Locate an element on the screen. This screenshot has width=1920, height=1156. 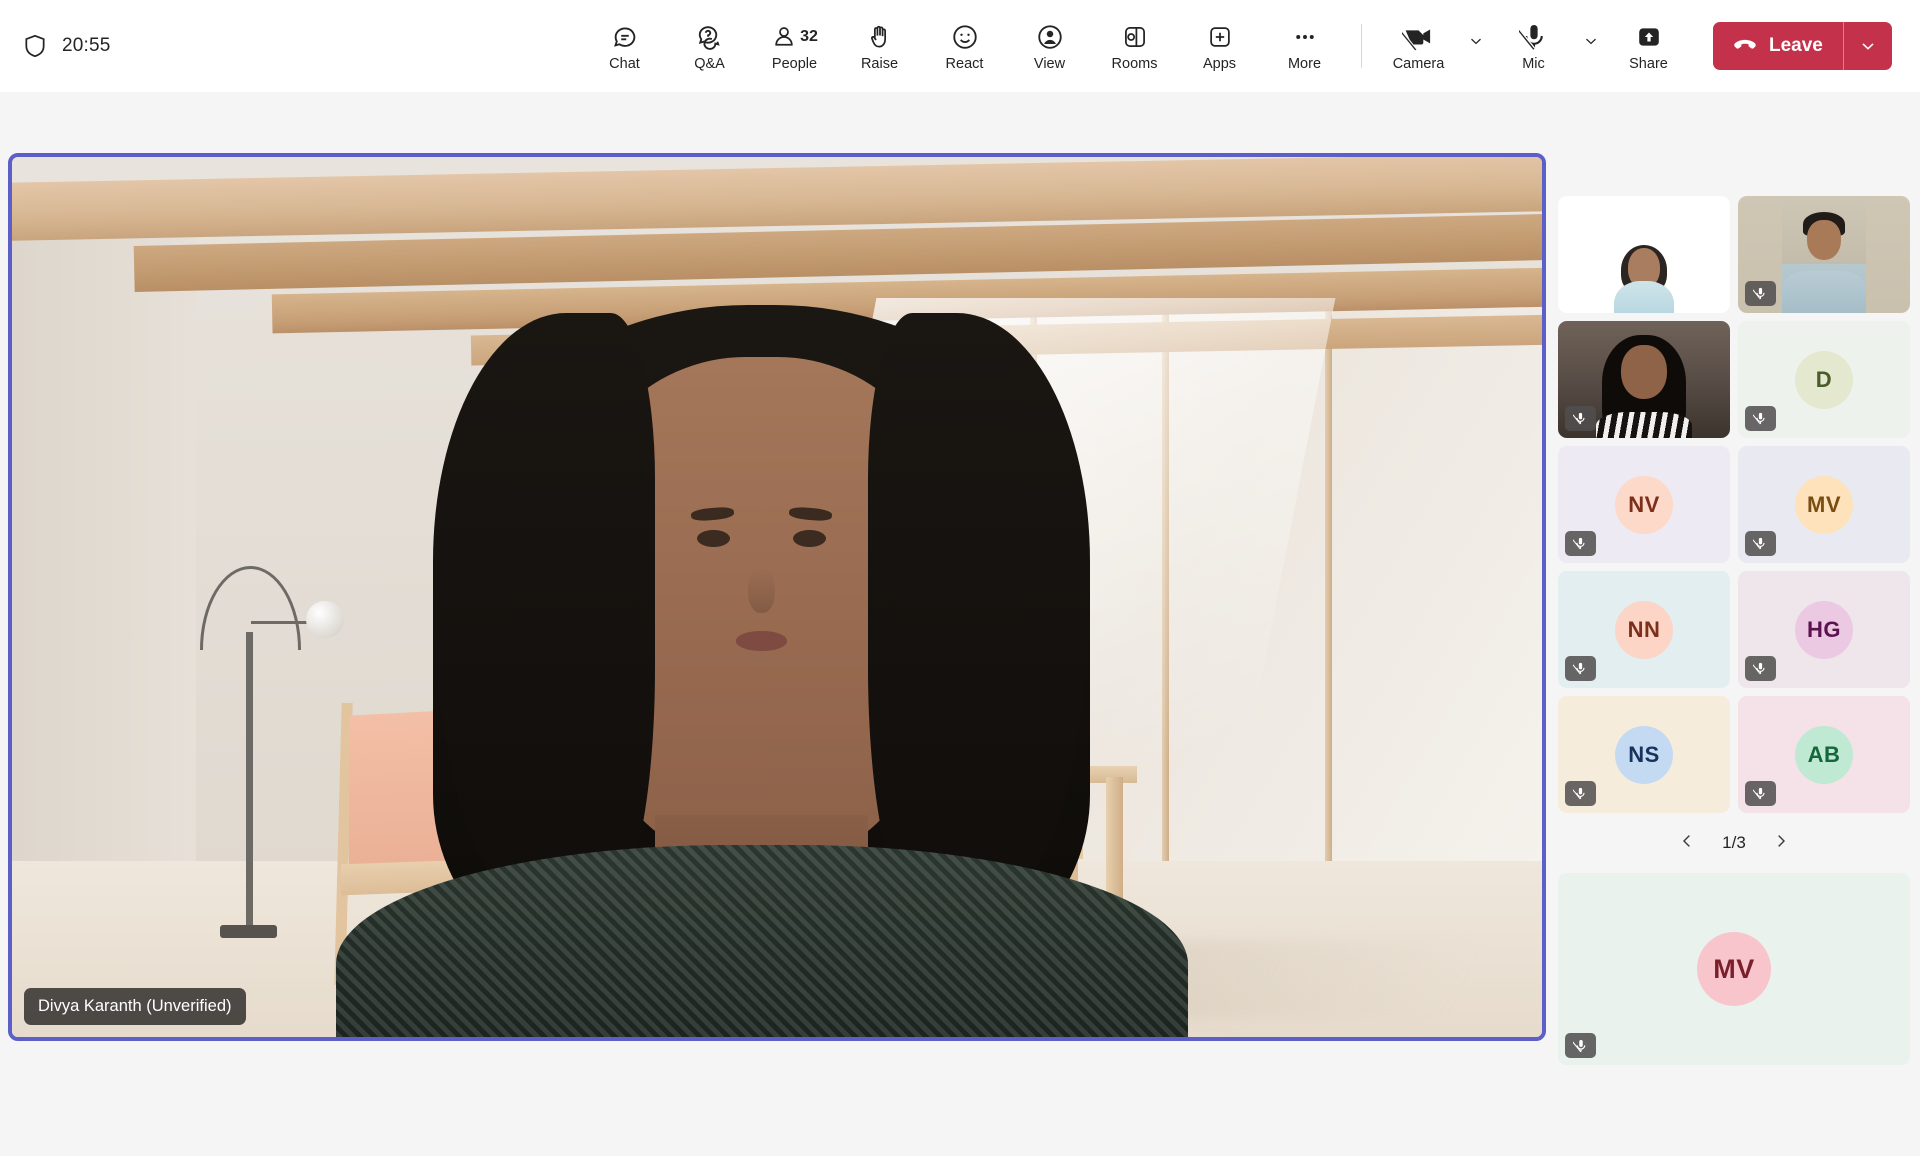
react-button: React is located at coordinates (964, 46).